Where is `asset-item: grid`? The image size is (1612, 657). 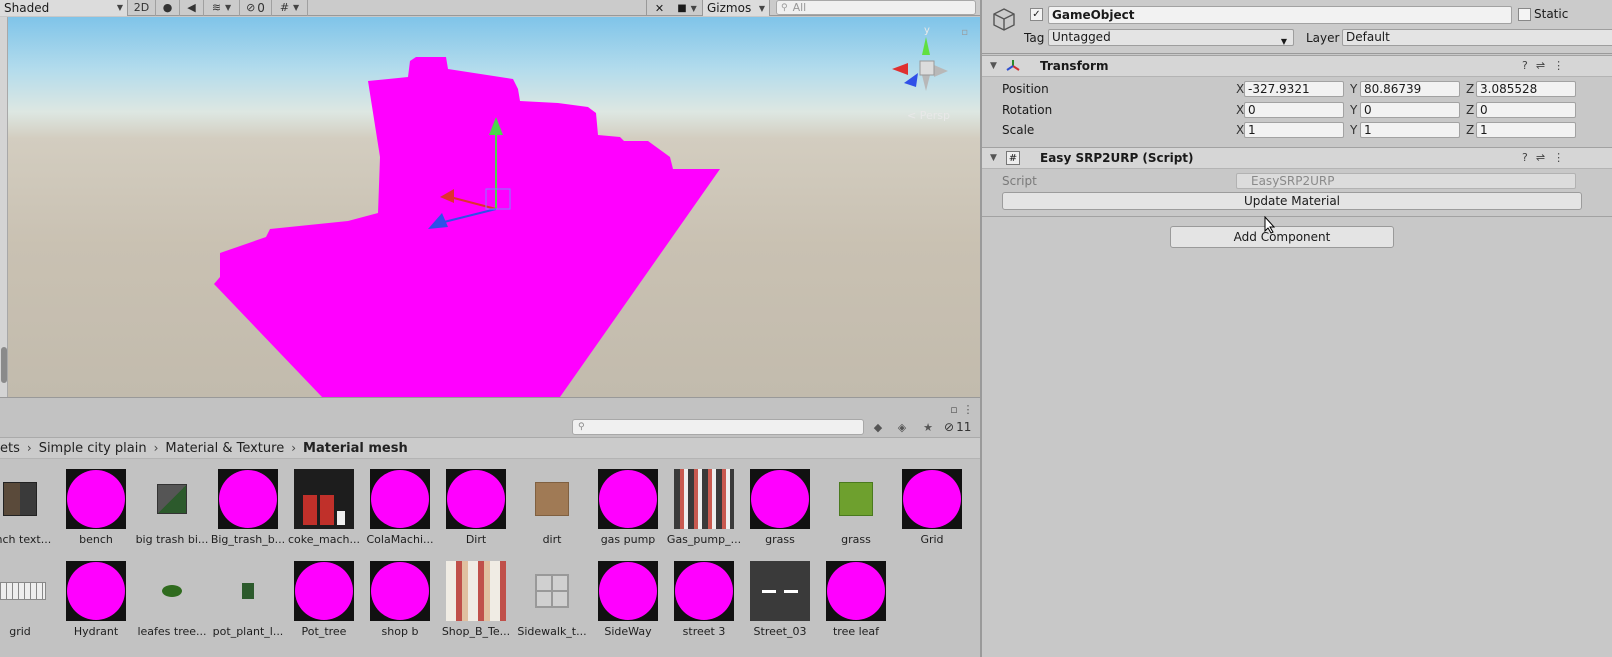
asset-item: grid is located at coordinates (29, 601).